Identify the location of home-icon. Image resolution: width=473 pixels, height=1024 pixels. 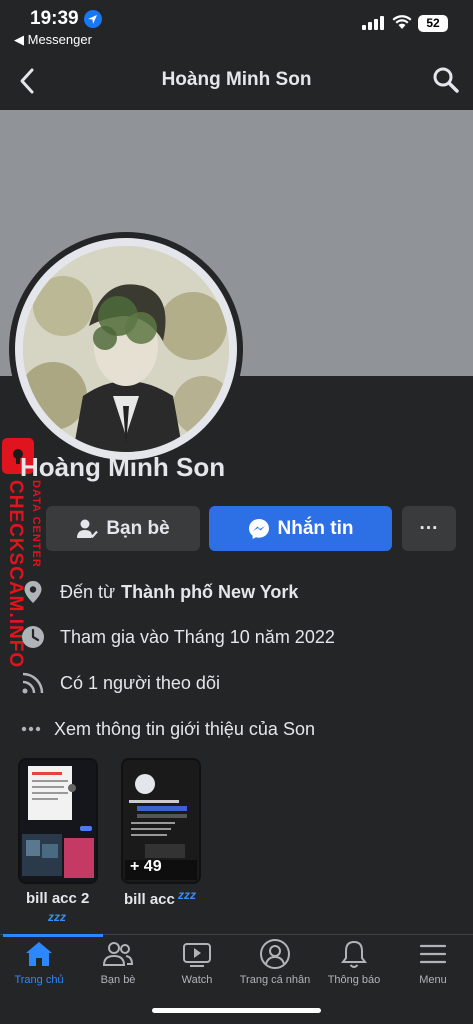
(39, 954).